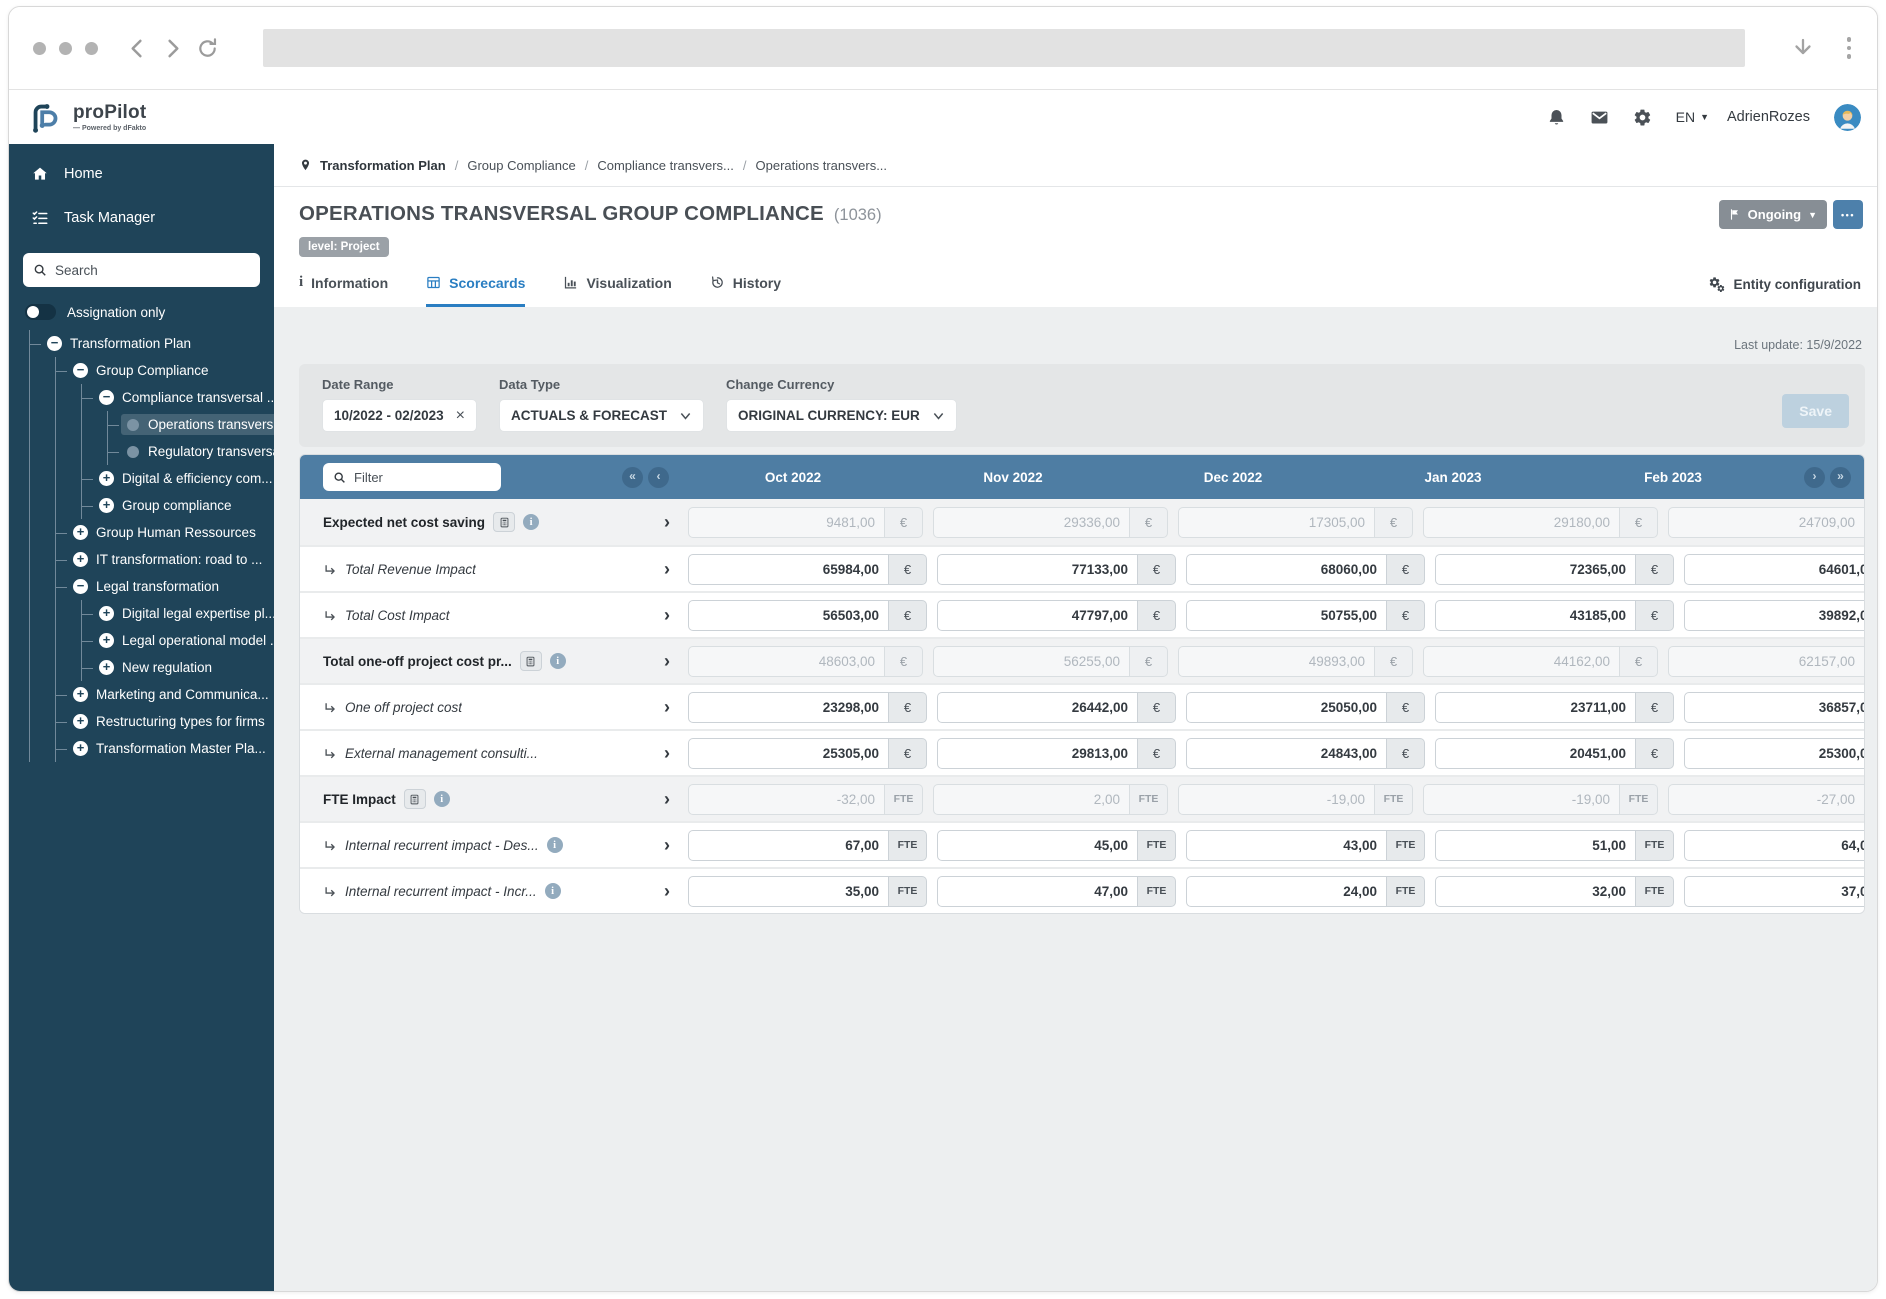 The height and width of the screenshot is (1299, 1886). What do you see at coordinates (383, 165) in the screenshot?
I see `breadcrumb-item: Transformation Plan` at bounding box center [383, 165].